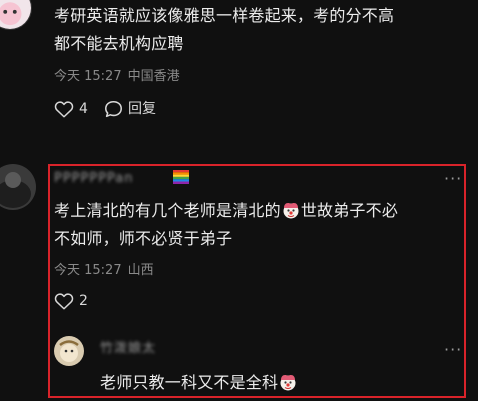 The width and height of the screenshot is (478, 401). I want to click on comment2-location: 山西, so click(140, 270).